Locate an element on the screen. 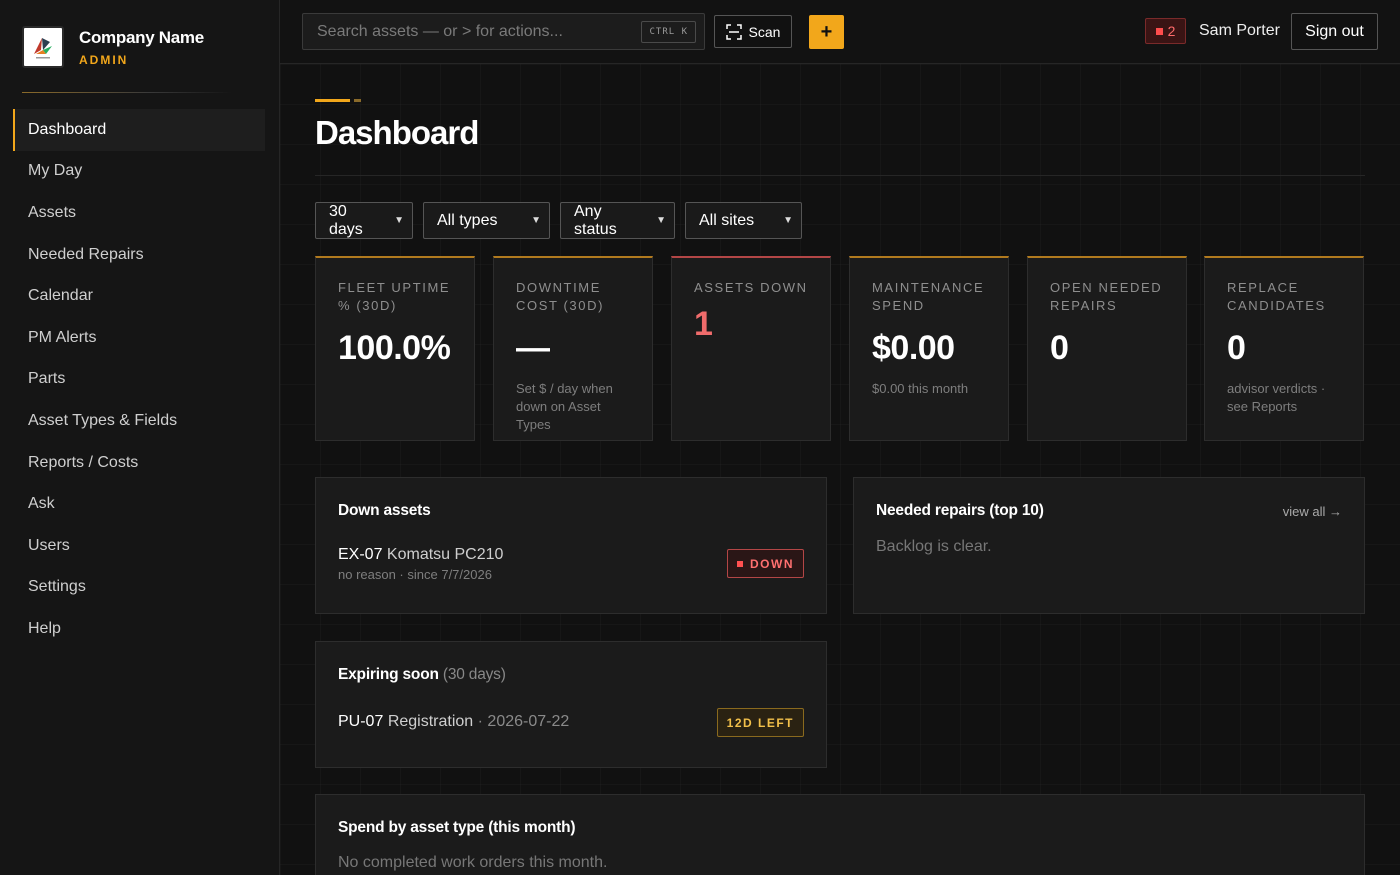 Image resolution: width=1400 pixels, height=875 pixels. kpi-subtext: advisor verdicts · see Reports is located at coordinates (1276, 397).